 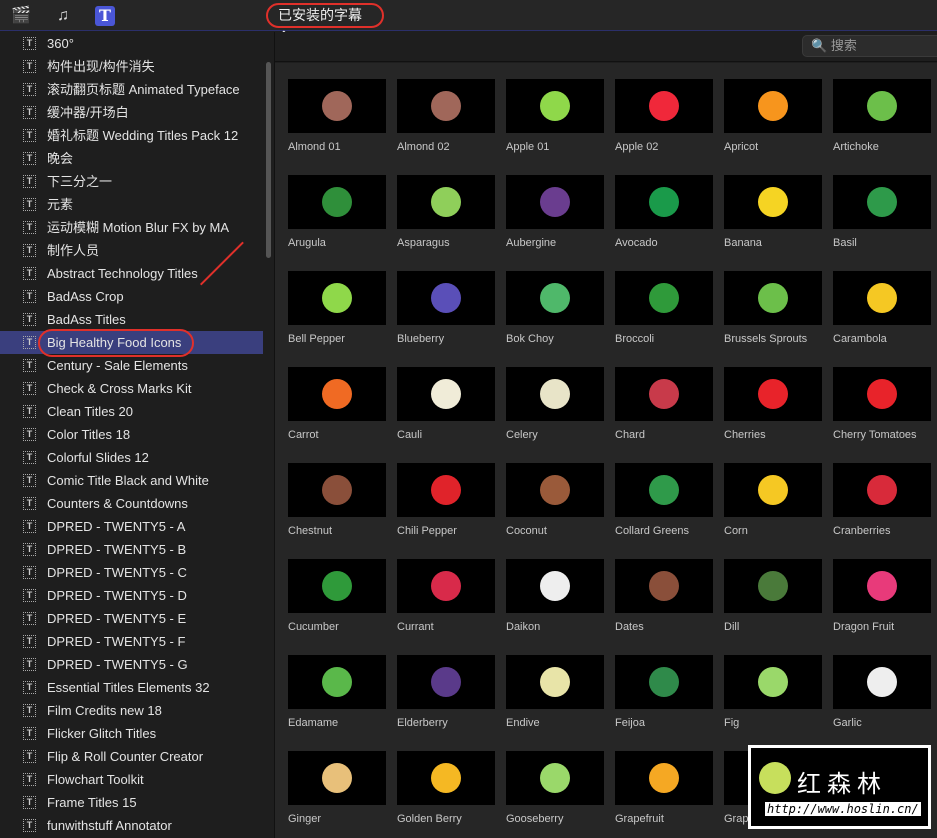 I want to click on title-tile: Chard, so click(x=664, y=404).